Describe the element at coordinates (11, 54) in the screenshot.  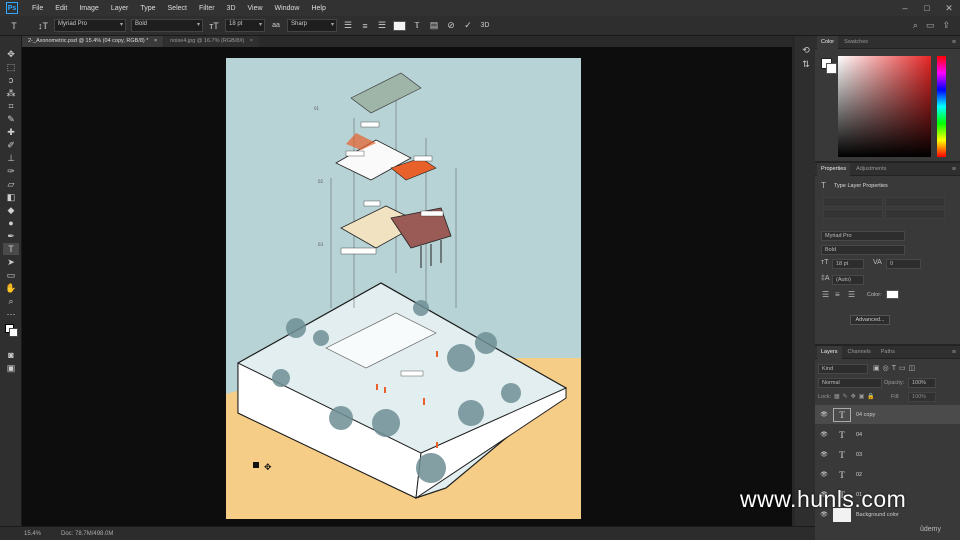
I see `move-tool-icon: ✥` at that location.